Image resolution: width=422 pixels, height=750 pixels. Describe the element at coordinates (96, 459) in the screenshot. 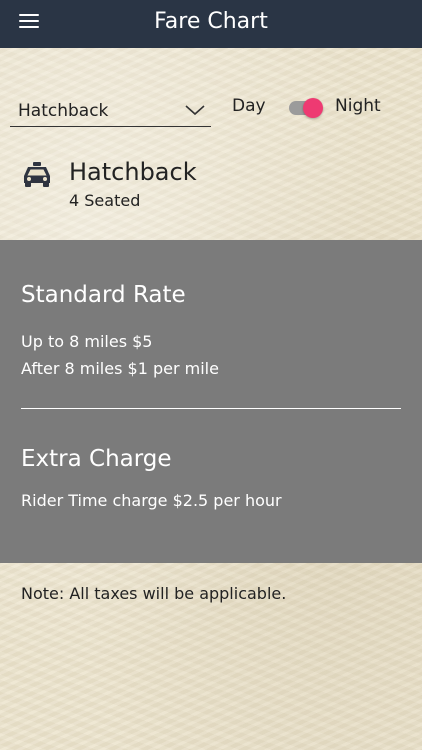

I see `extra-charge-heading: Extra Charge` at that location.